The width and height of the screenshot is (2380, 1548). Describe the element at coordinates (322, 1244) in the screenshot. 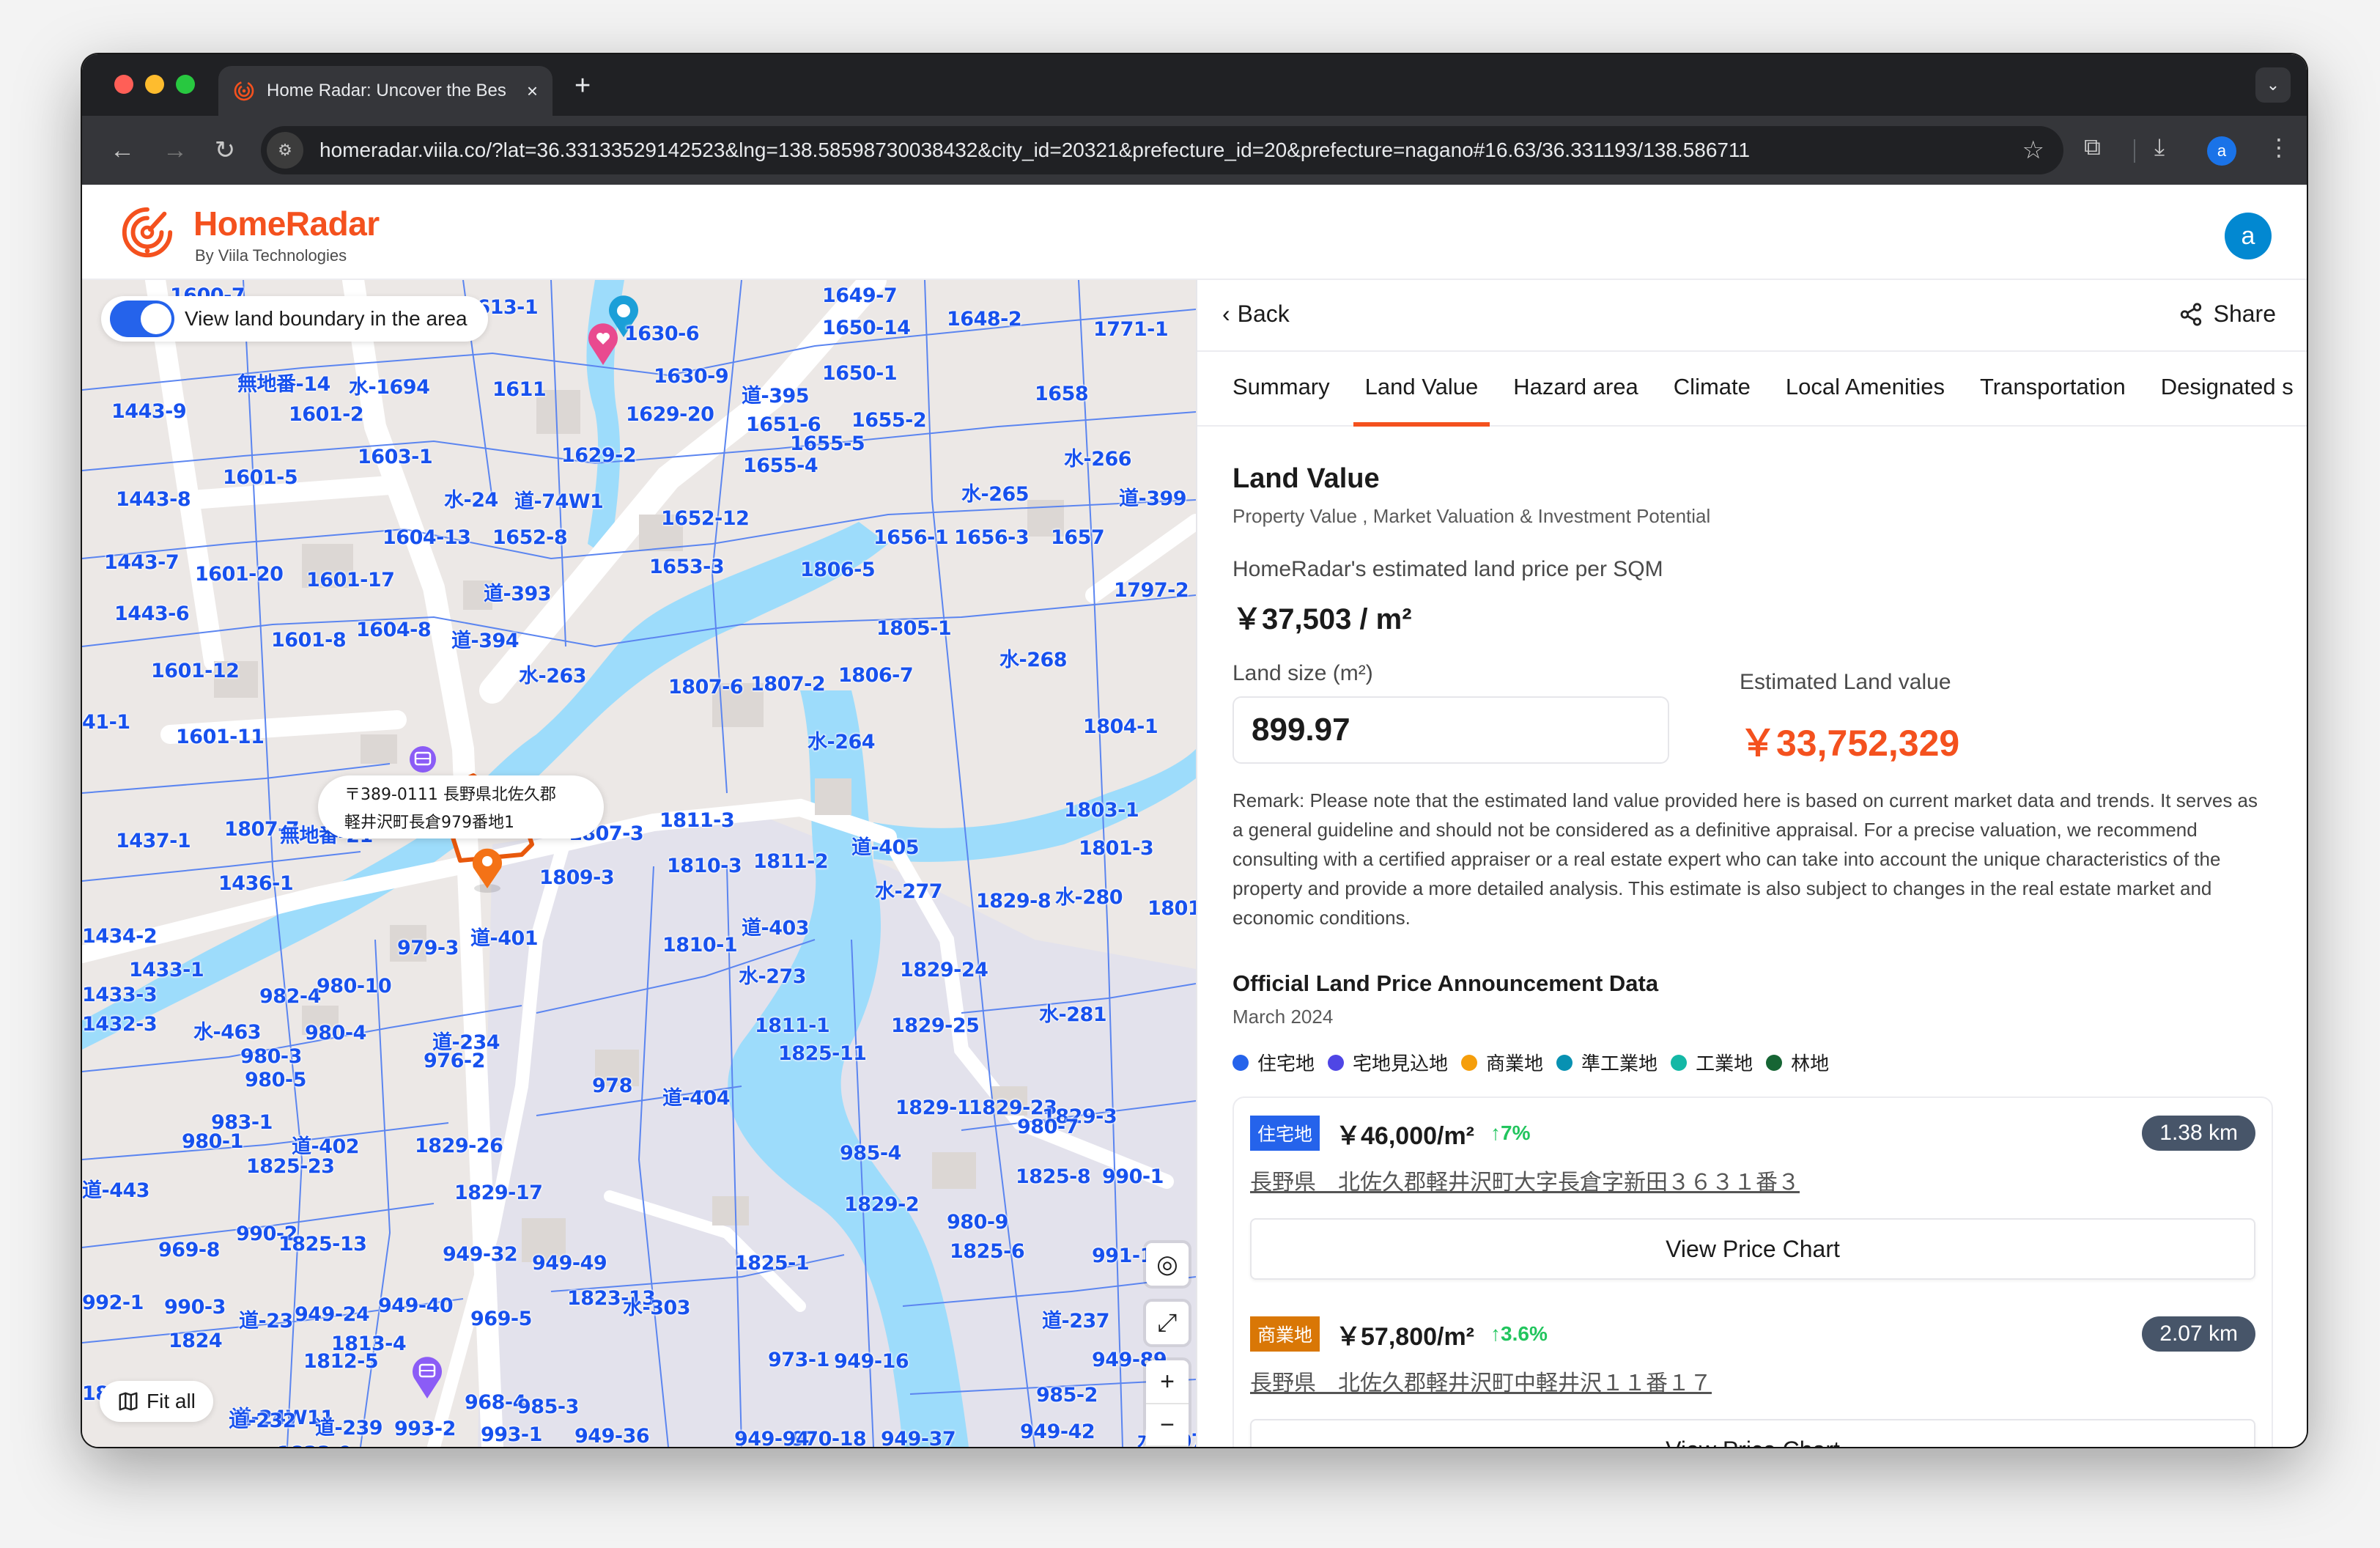

I see `parcel-label: 1825-13` at that location.